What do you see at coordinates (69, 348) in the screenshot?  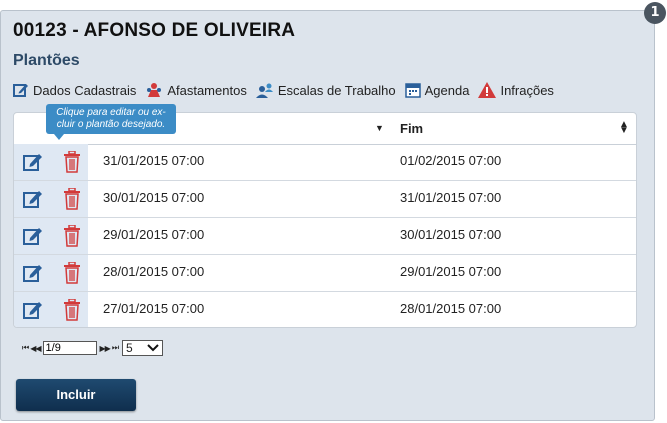 I see `page-input` at bounding box center [69, 348].